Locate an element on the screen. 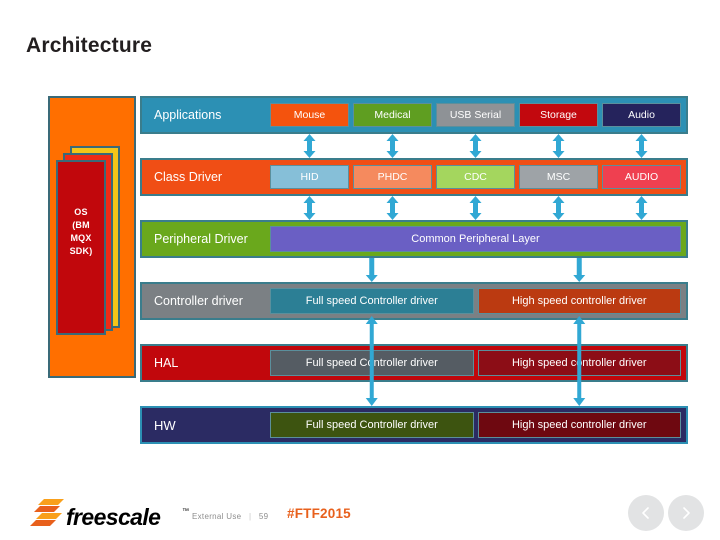 Image resolution: width=720 pixels, height=540 pixels. os-label-line-3: MQX is located at coordinates (81, 238).